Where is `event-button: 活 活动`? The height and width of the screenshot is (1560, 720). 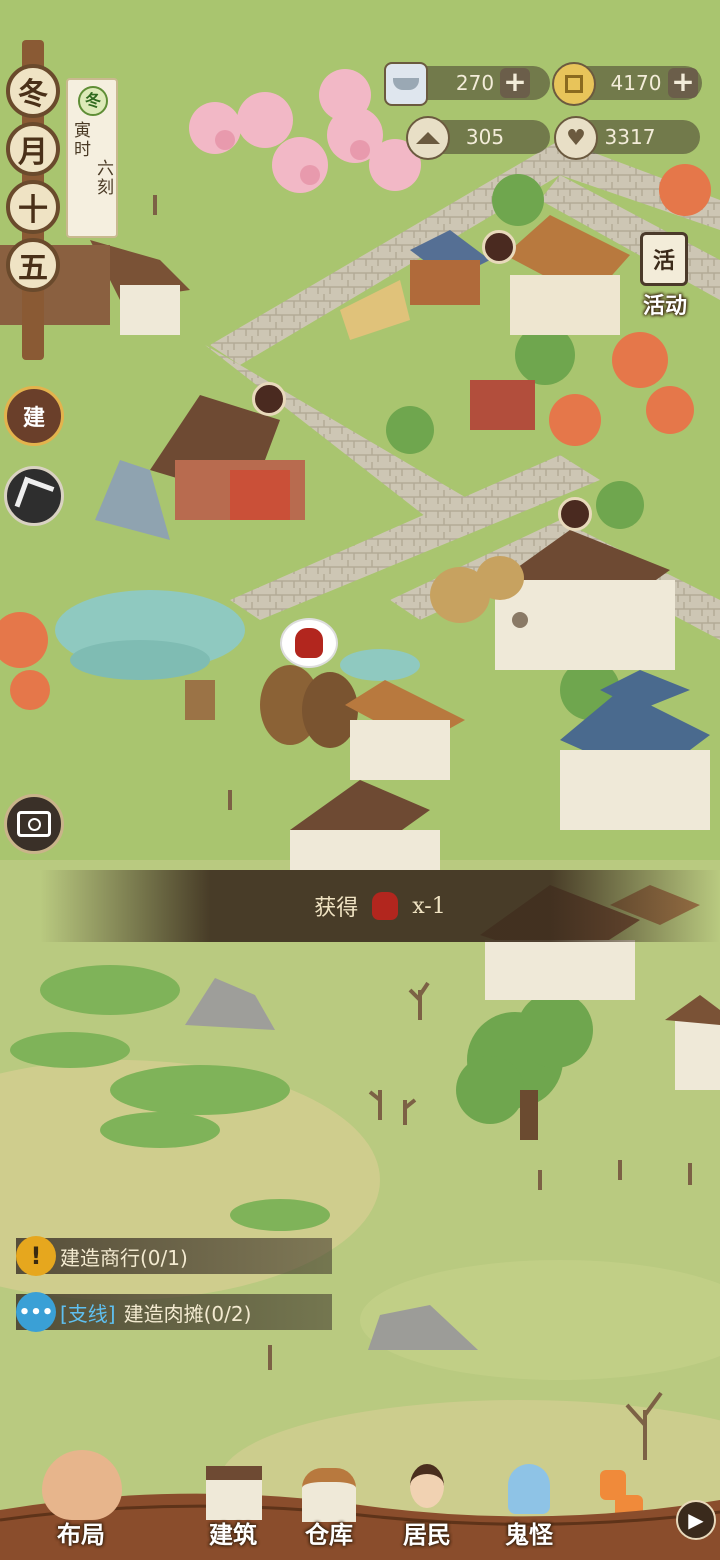
event-button: 活 活动 is located at coordinates (665, 277).